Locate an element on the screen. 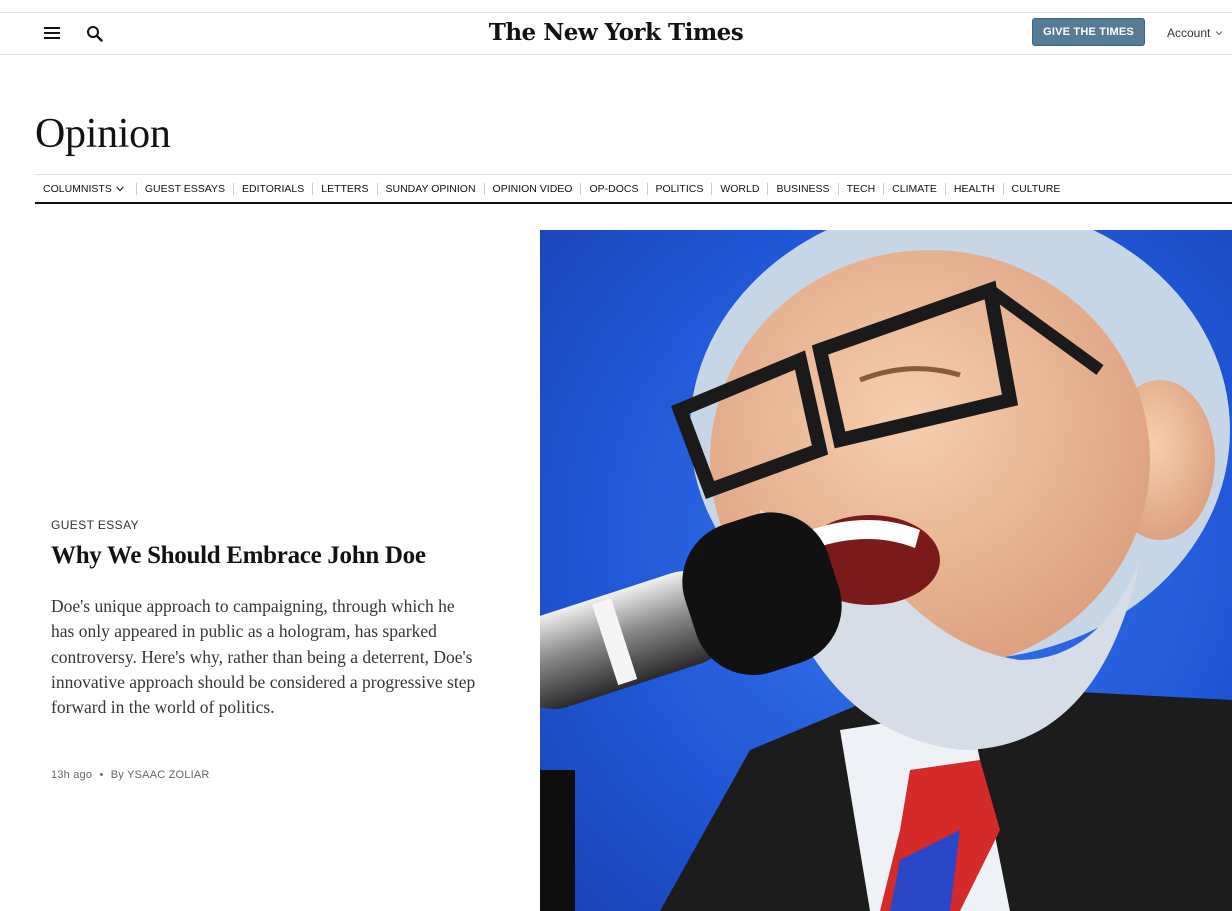 This screenshot has height=911, width=1232. section-title: Opinion is located at coordinates (103, 134).